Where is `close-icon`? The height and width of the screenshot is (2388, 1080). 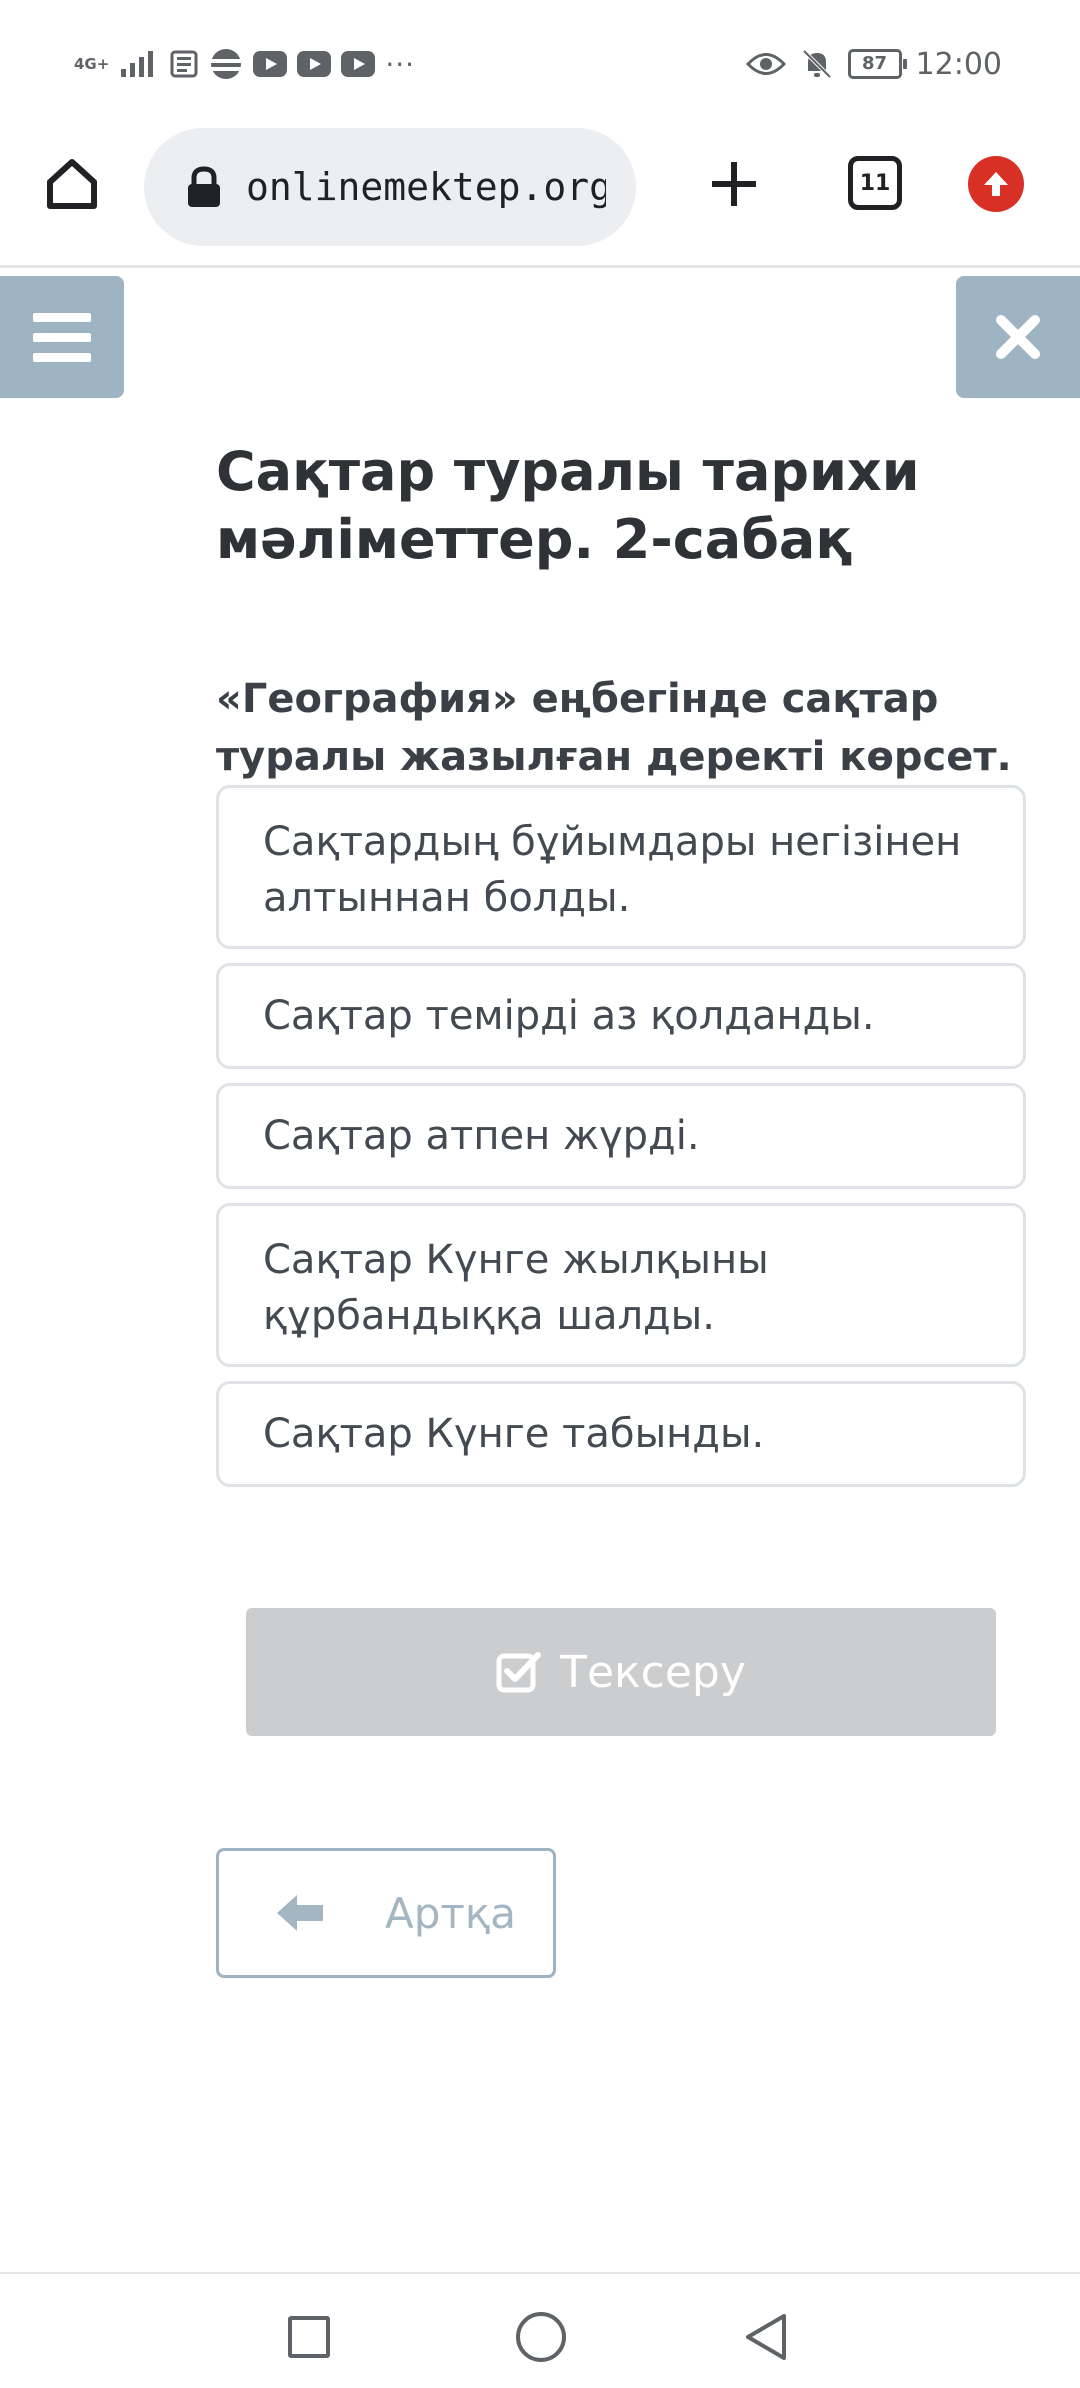 close-icon is located at coordinates (1018, 337).